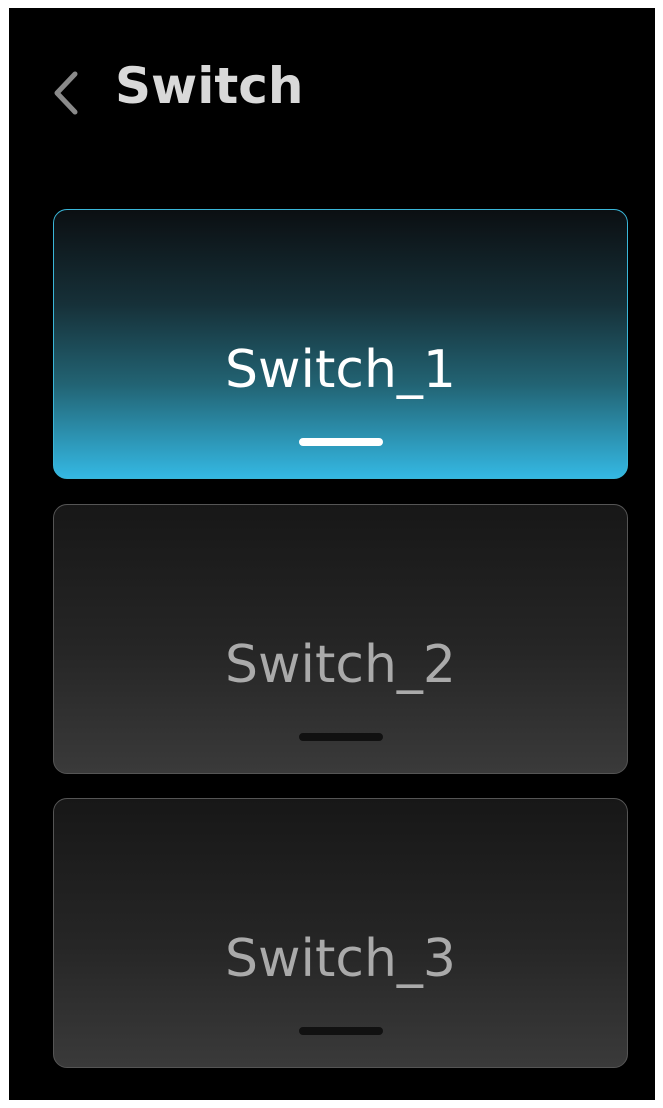 This screenshot has width=663, height=1108. I want to click on switch-card-label: Switch_2, so click(340, 665).